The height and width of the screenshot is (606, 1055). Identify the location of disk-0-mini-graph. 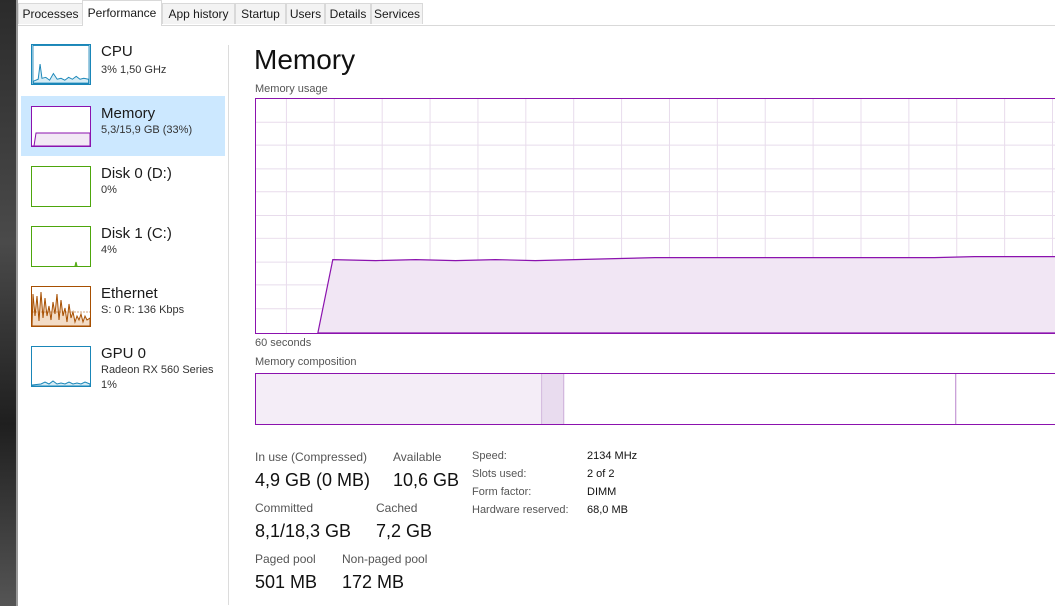
(61, 186).